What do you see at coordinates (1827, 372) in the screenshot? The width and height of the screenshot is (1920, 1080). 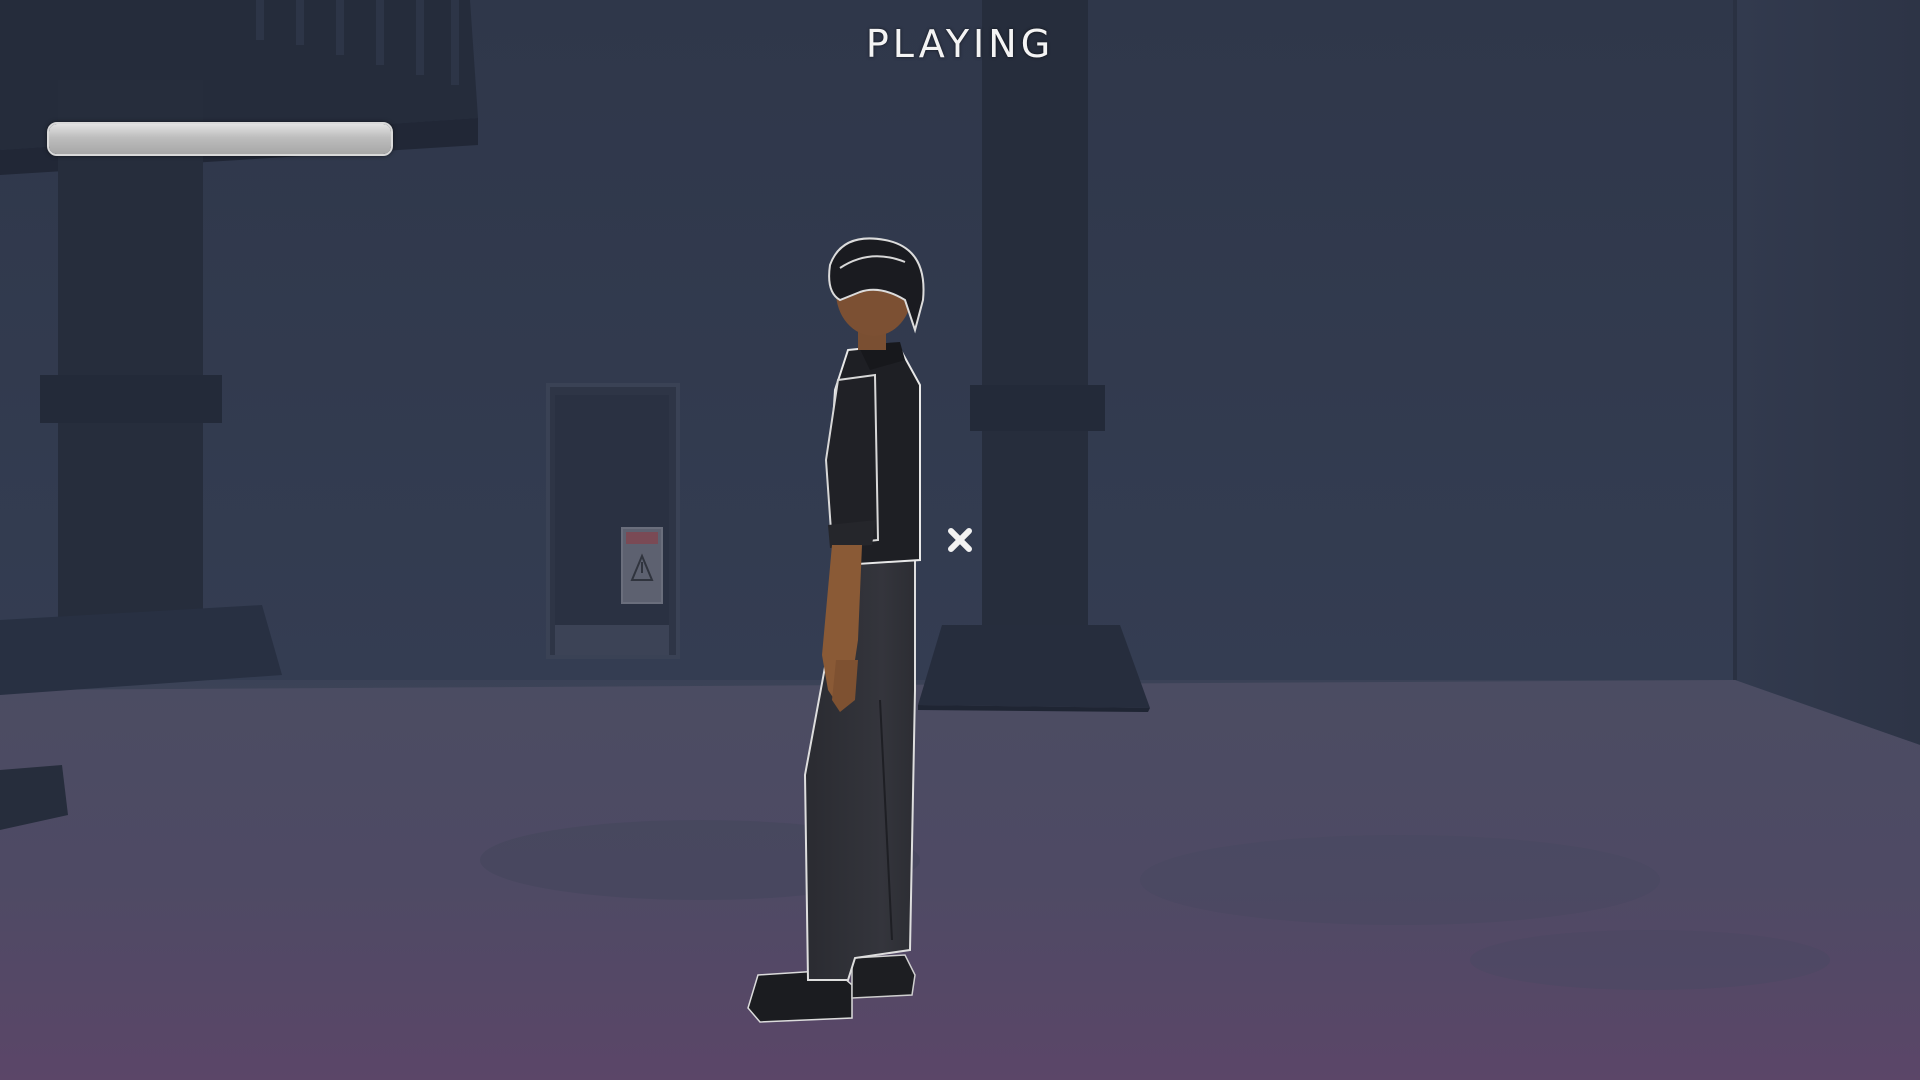 I see `right-wall` at bounding box center [1827, 372].